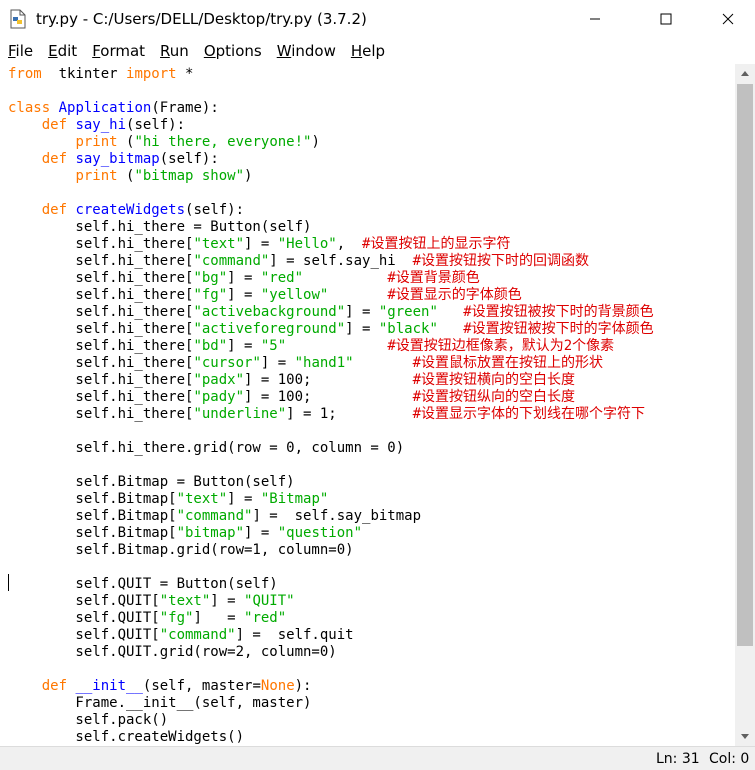 The width and height of the screenshot is (755, 770). I want to click on code-line: def say_hi(self):, so click(96, 125).